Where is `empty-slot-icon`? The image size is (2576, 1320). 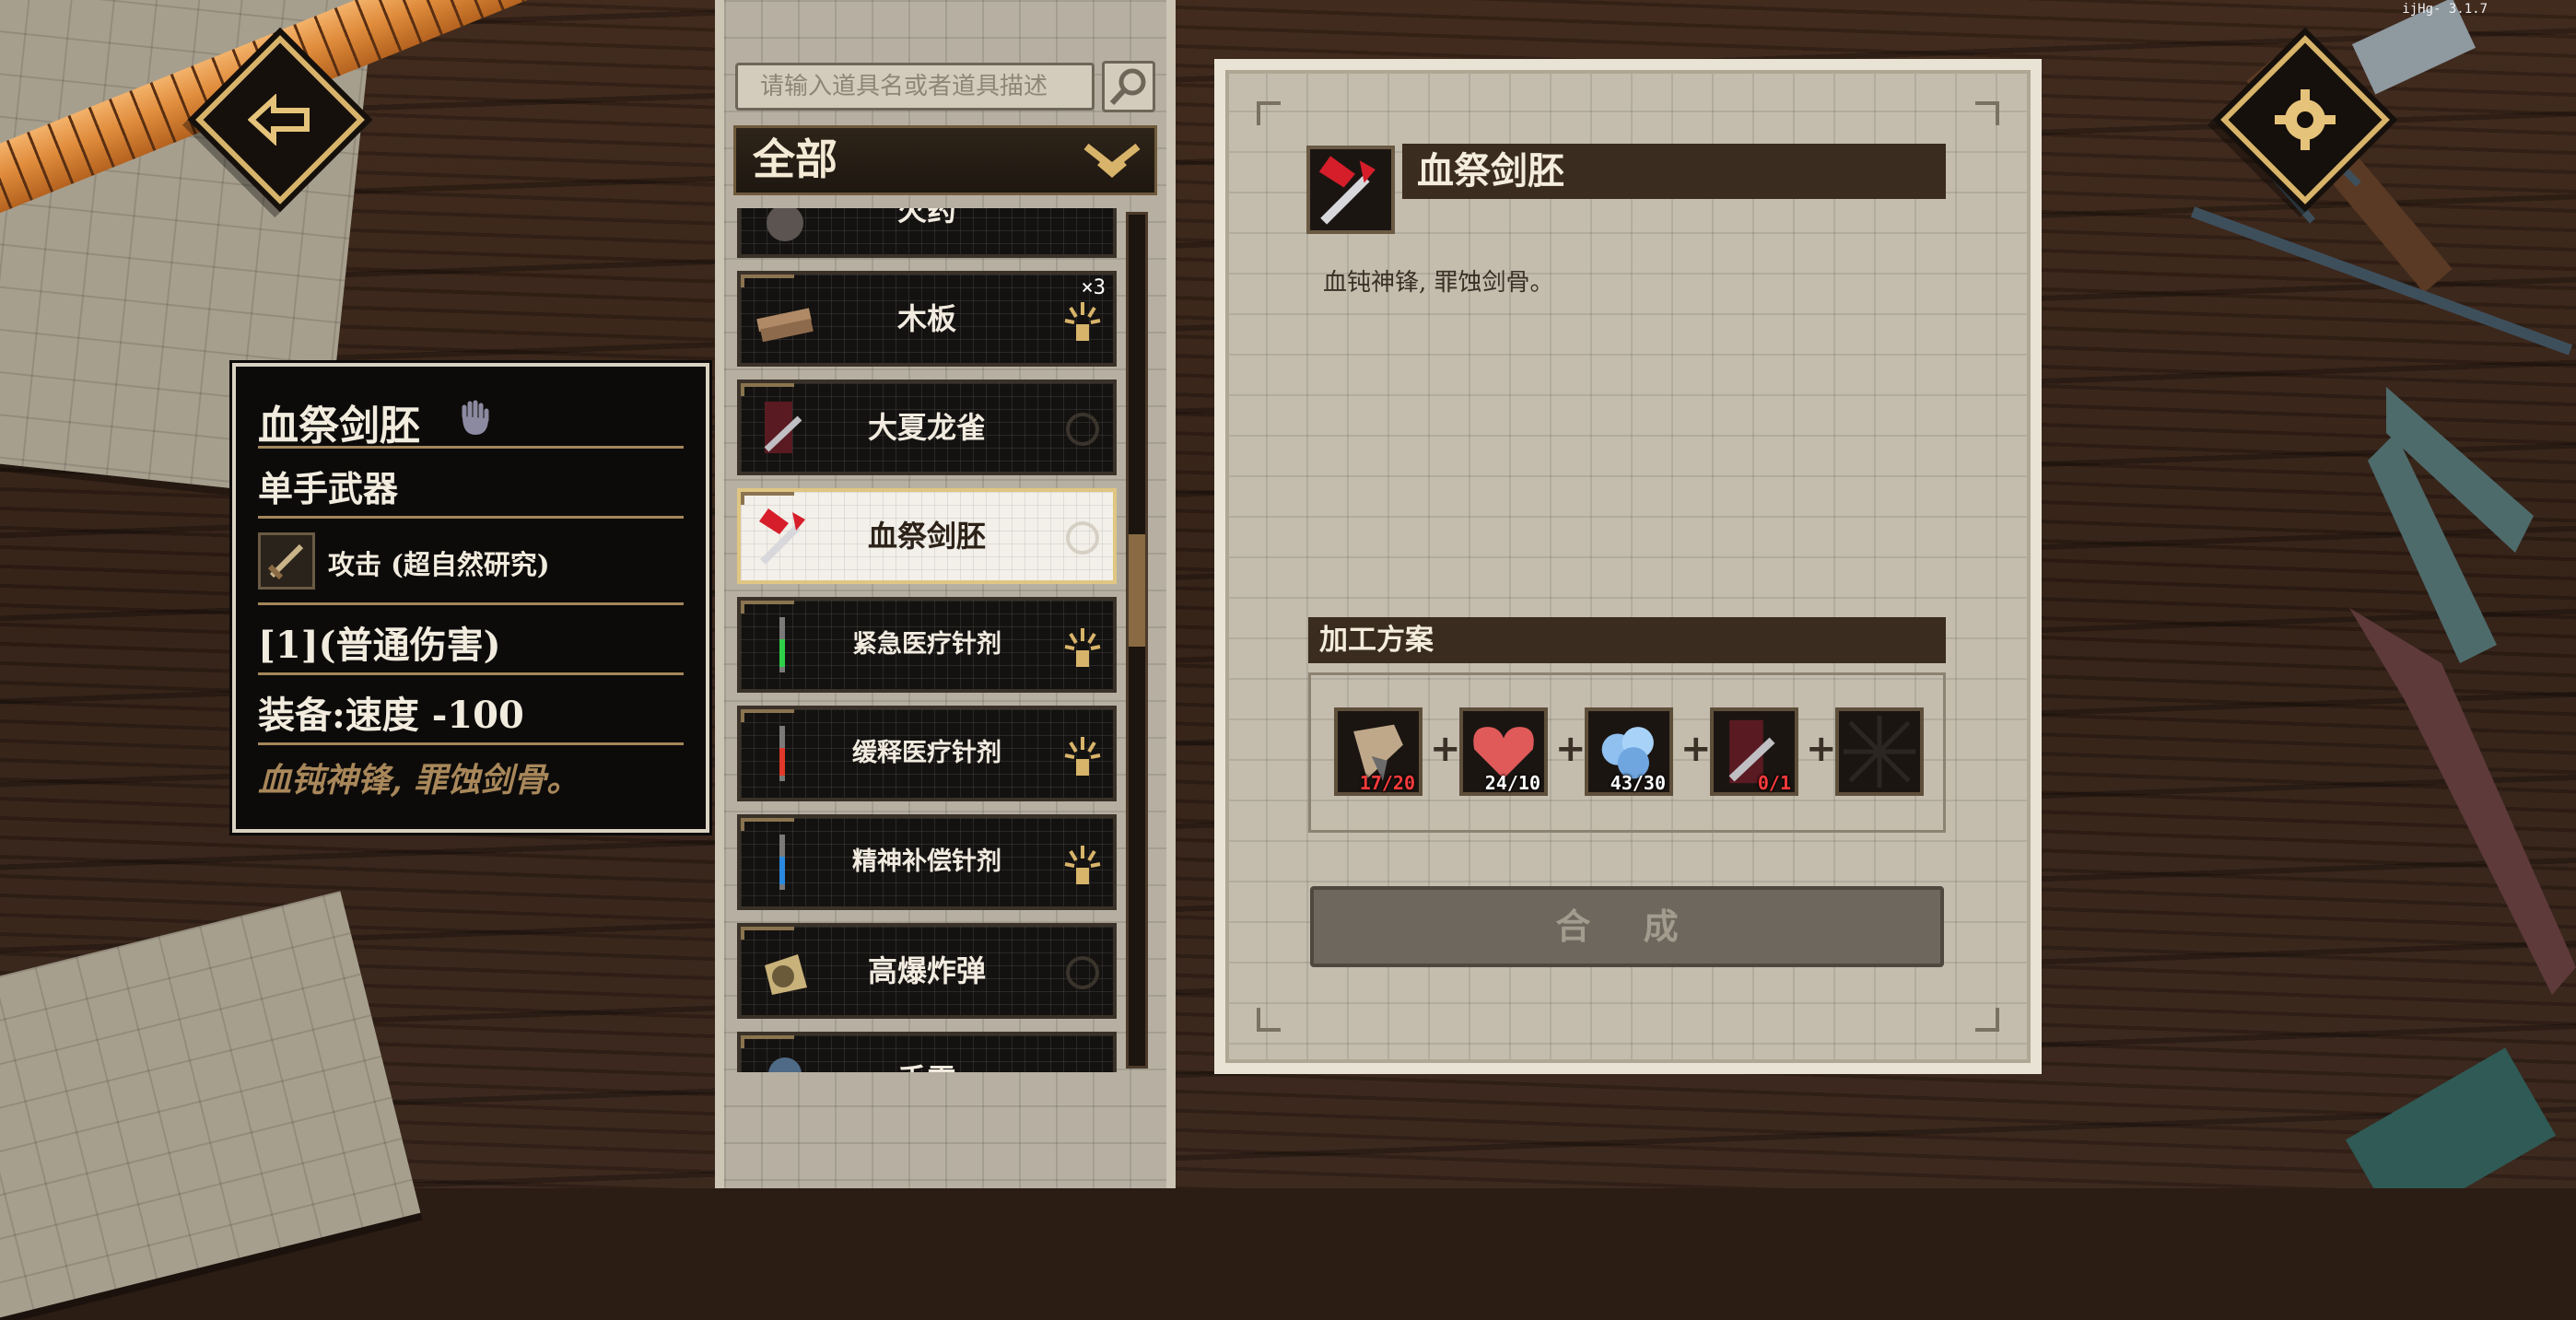
empty-slot-icon is located at coordinates (1879, 752).